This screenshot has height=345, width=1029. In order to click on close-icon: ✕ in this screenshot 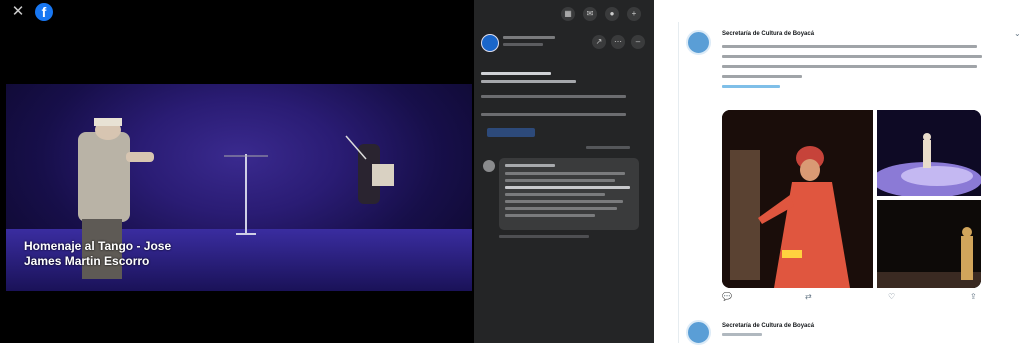, I will do `click(18, 12)`.